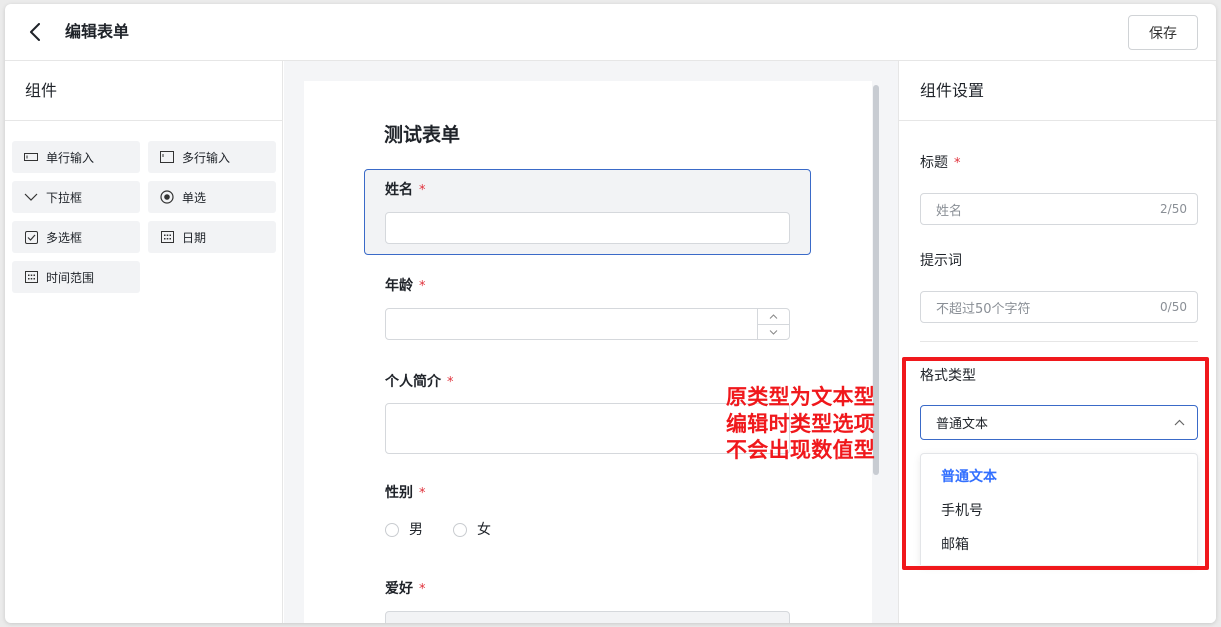  I want to click on gender-radio-male, so click(392, 530).